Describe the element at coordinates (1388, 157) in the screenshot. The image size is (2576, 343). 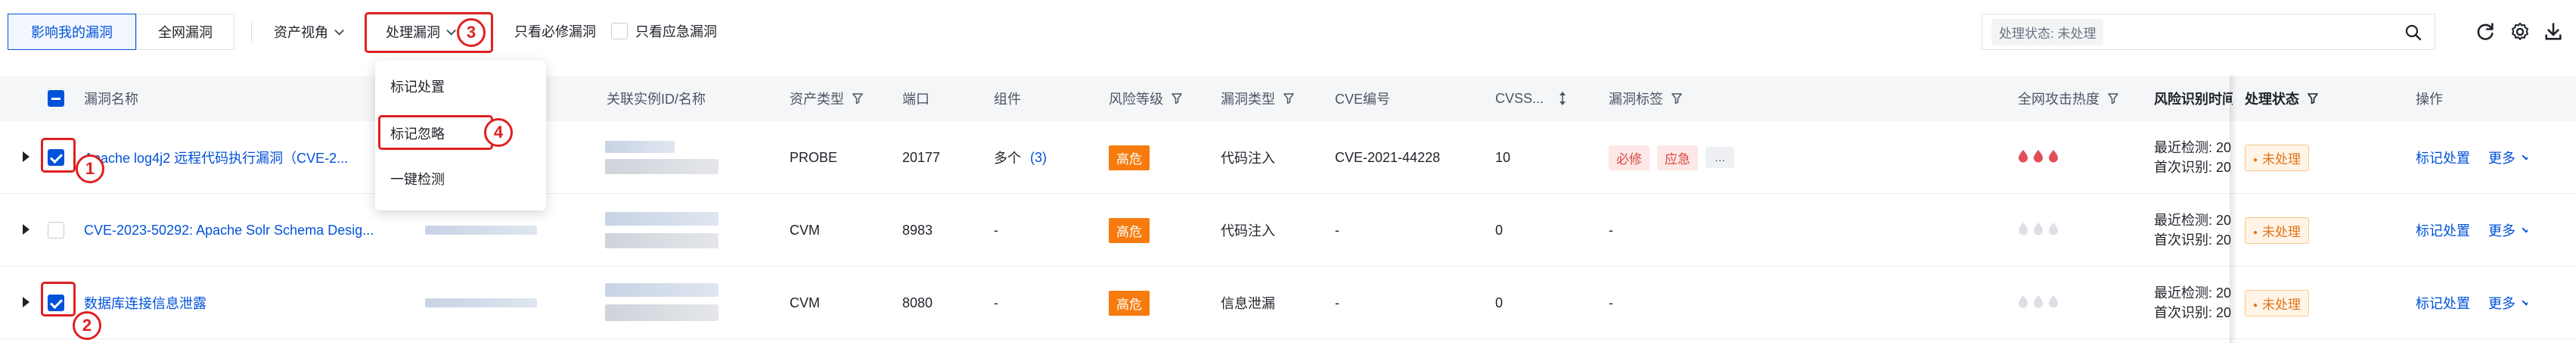
I see `cve-text: CVE-2021-44228` at that location.